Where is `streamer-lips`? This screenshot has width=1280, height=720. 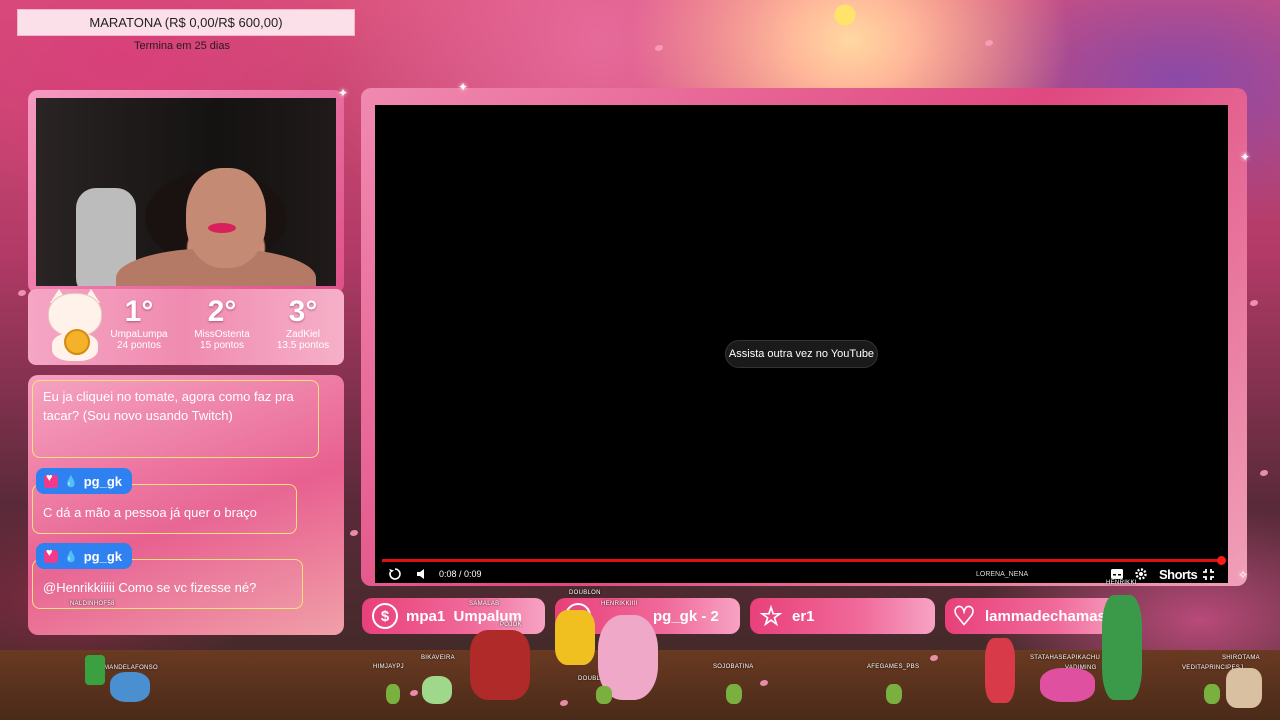
streamer-lips is located at coordinates (222, 228).